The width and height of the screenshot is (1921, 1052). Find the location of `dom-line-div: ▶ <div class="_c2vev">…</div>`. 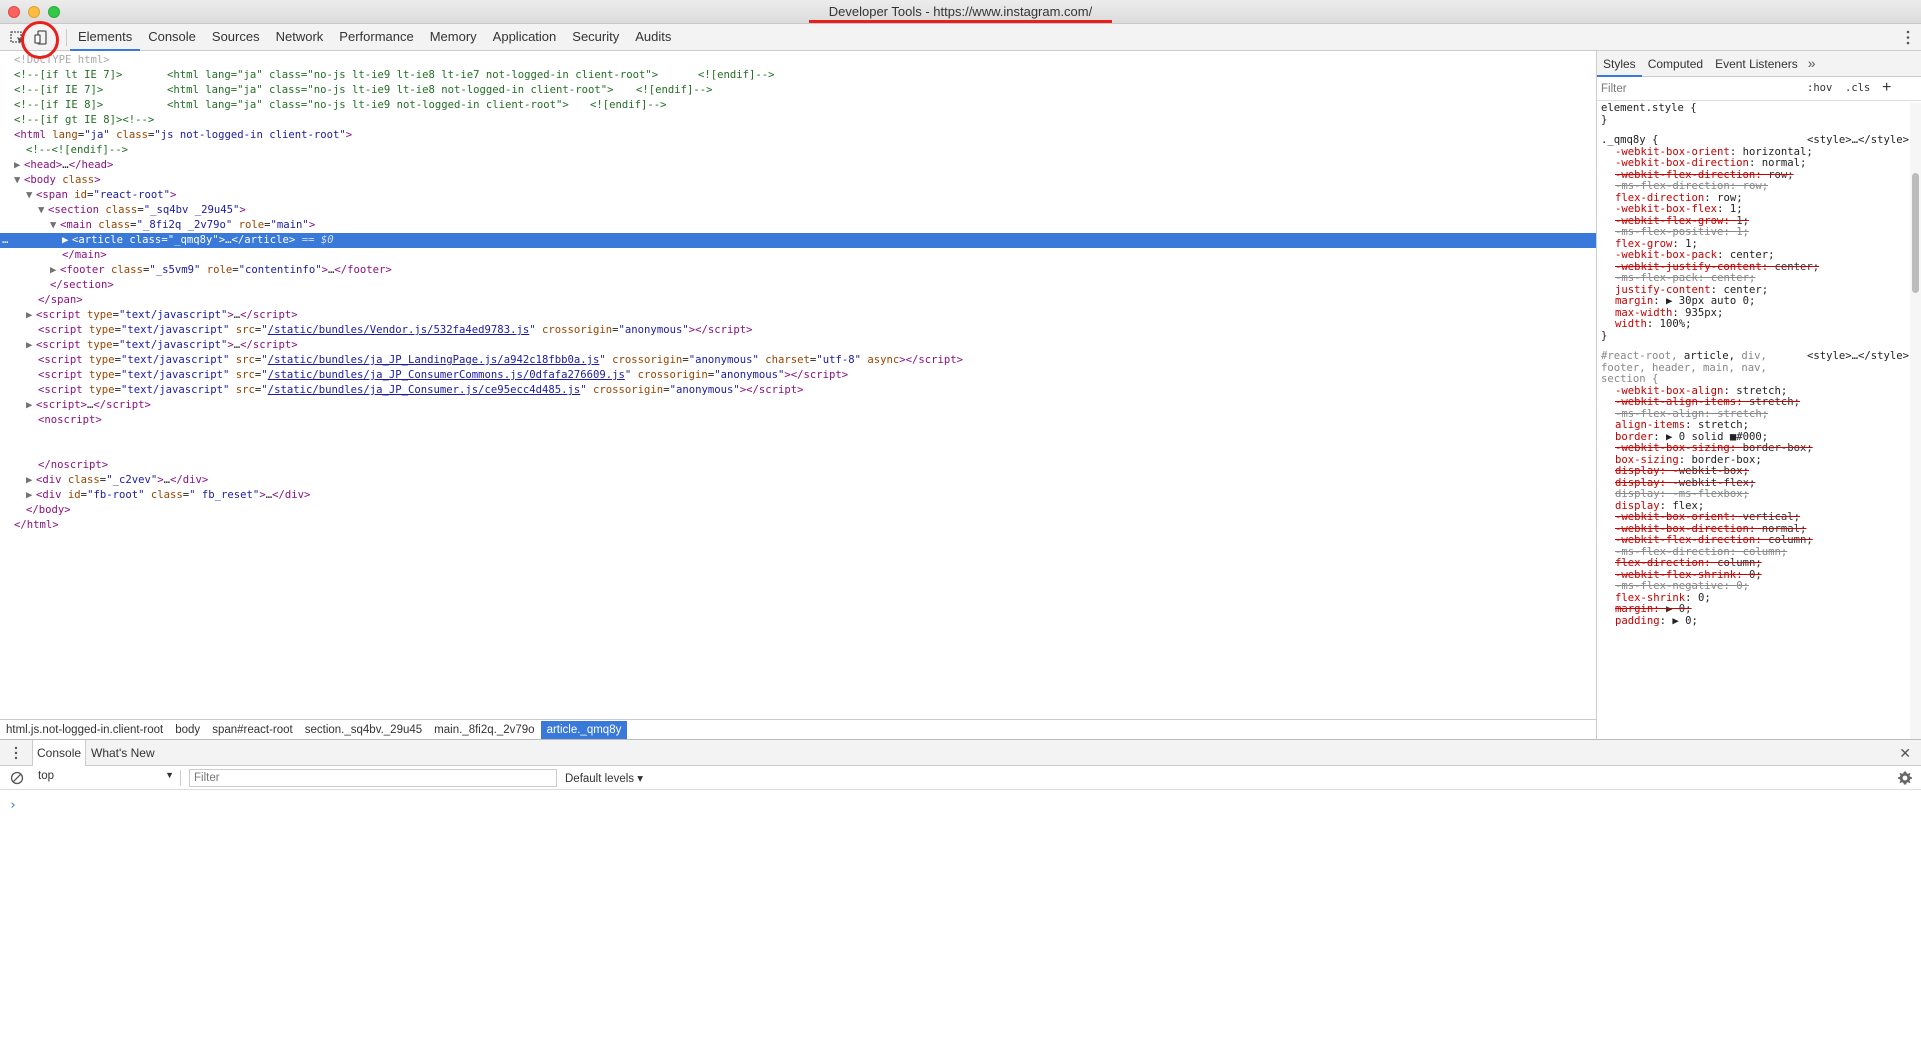

dom-line-div: ▶ <div class="_c2vev">…</div> is located at coordinates (798, 480).